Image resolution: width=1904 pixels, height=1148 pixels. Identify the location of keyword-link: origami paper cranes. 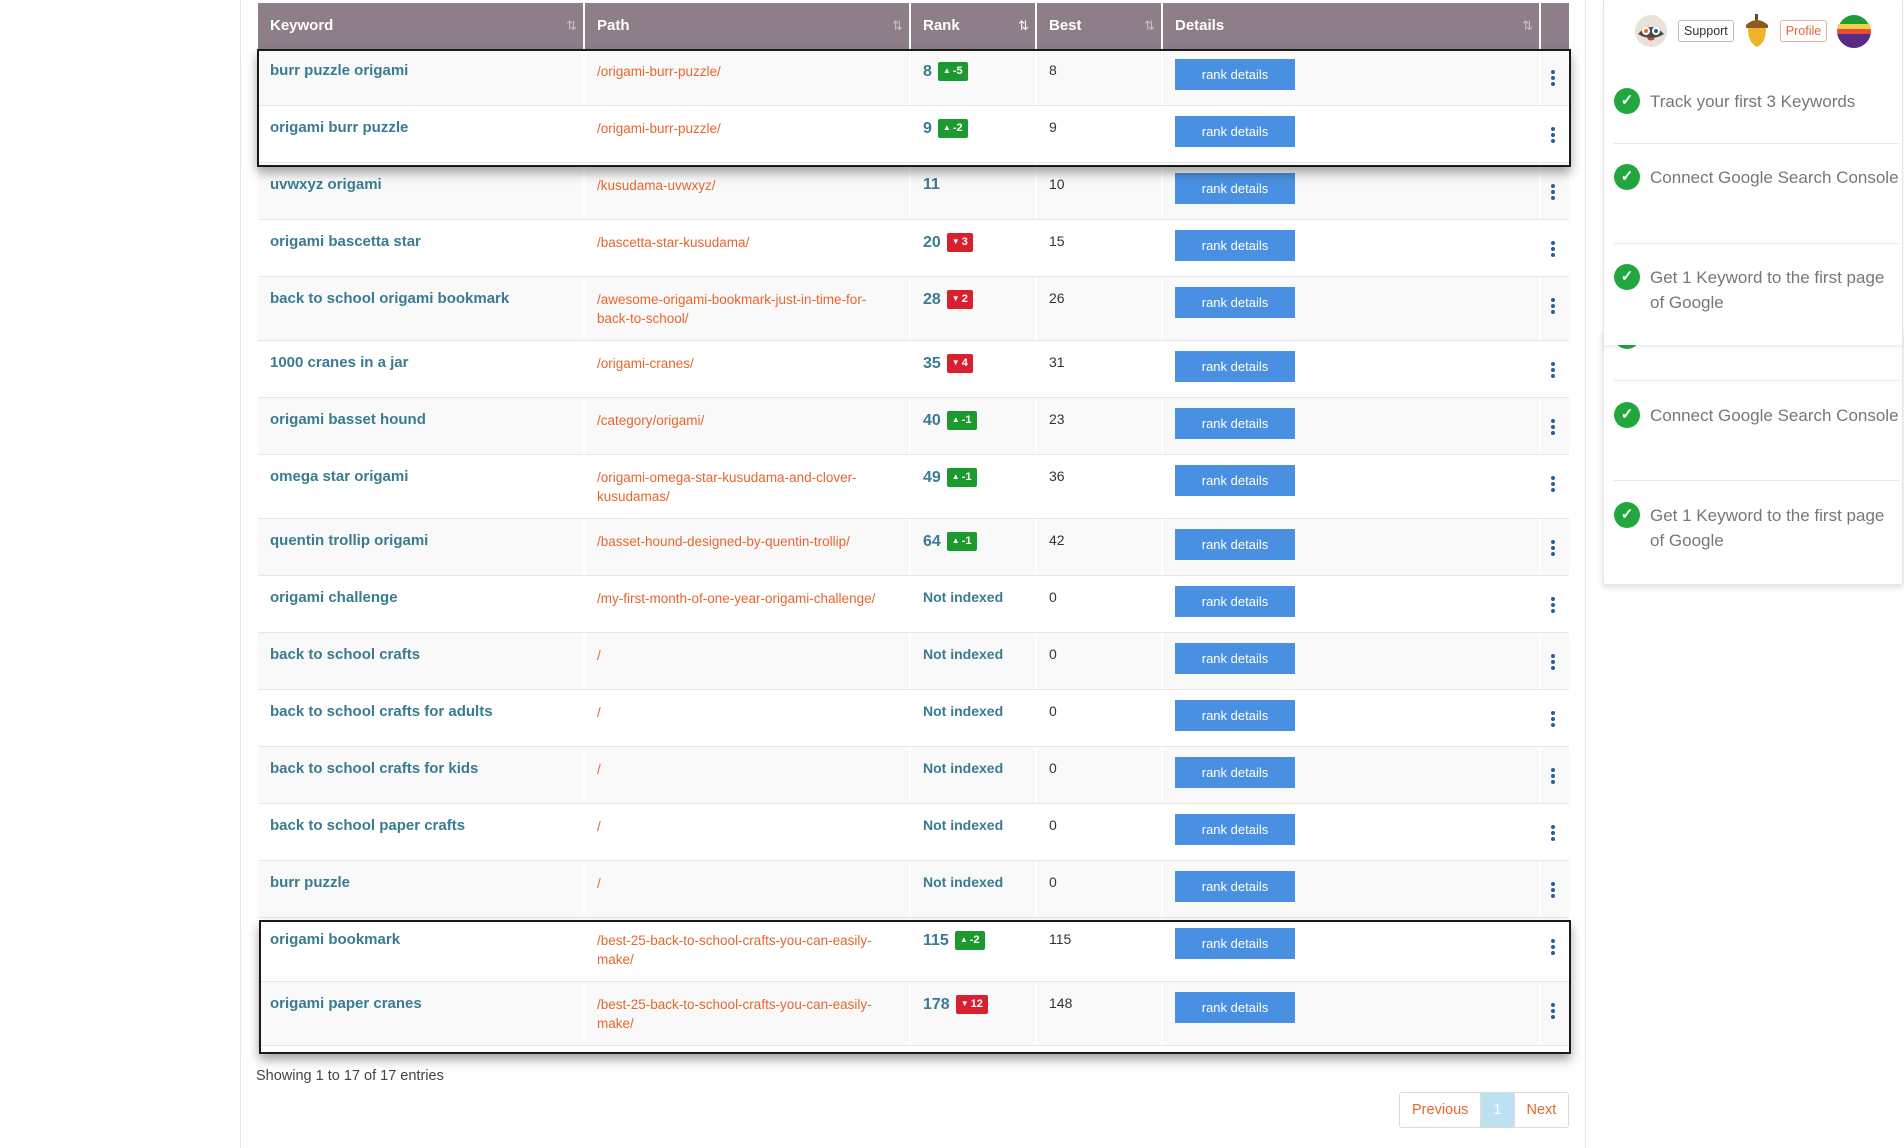
(346, 1003).